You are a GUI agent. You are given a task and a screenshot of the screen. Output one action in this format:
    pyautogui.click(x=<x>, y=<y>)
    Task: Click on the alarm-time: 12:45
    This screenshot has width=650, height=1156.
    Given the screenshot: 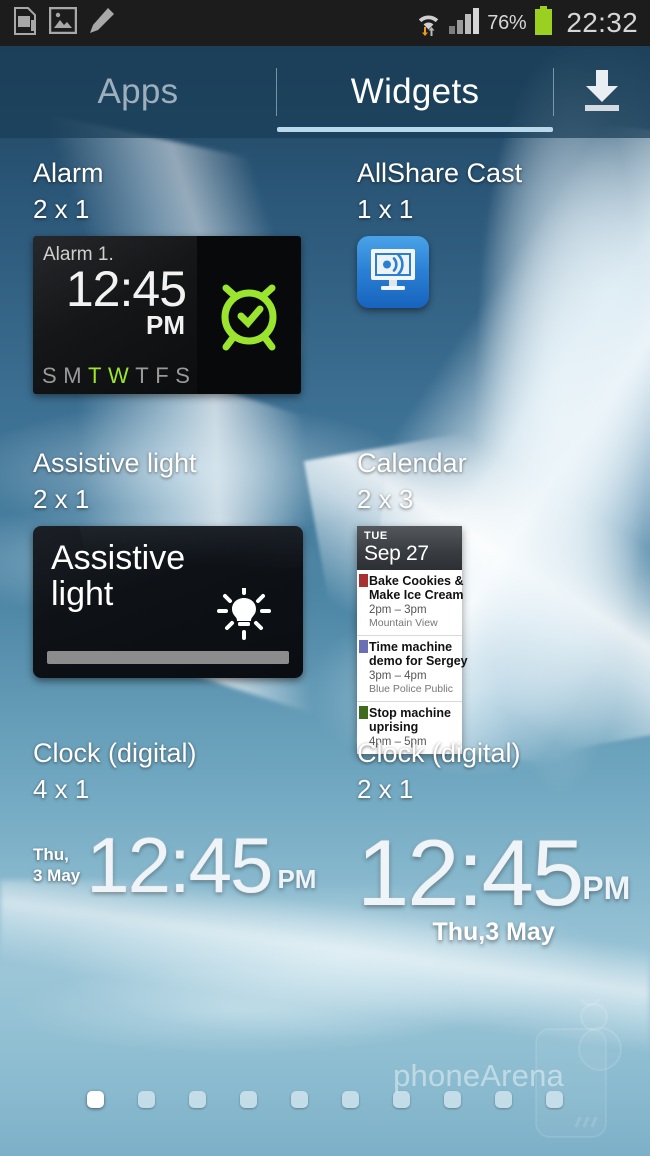 What is the action you would take?
    pyautogui.click(x=126, y=289)
    